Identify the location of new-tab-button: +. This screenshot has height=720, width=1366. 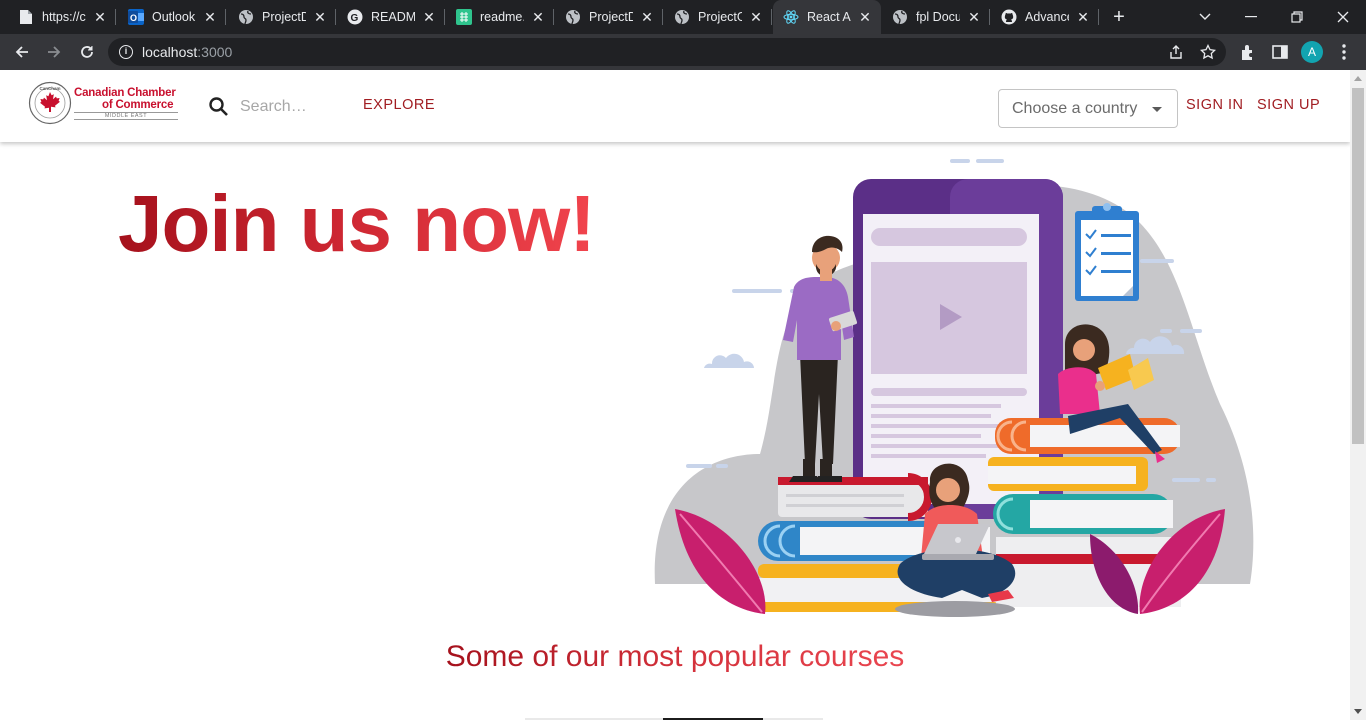
(1119, 17).